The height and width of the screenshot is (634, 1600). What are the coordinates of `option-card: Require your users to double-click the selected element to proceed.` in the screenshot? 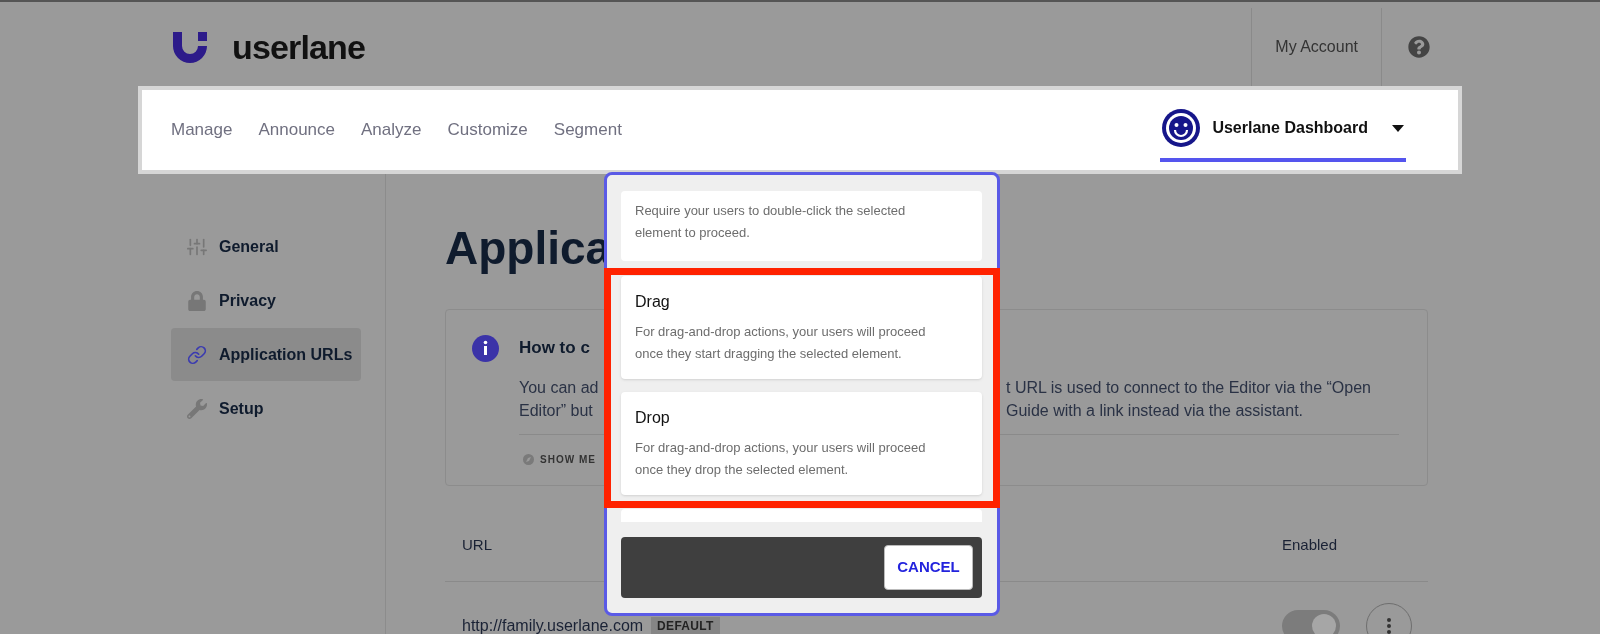 It's located at (801, 226).